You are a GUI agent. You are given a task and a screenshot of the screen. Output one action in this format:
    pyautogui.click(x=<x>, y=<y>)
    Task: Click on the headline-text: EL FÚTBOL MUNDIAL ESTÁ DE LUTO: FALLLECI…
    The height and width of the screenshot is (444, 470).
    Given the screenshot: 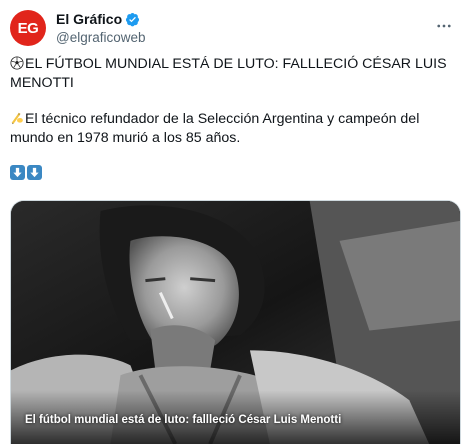 What is the action you would take?
    pyautogui.click(x=230, y=73)
    